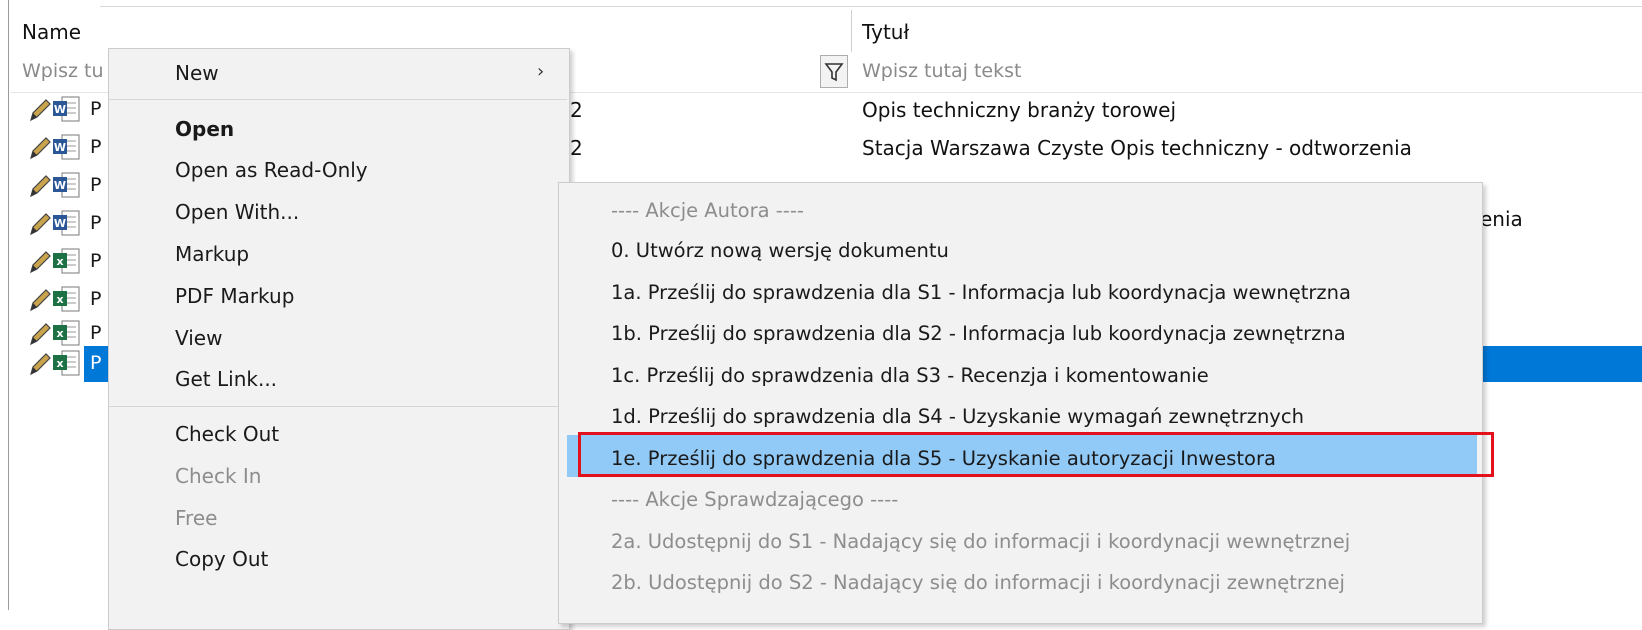  I want to click on title-filter-input: Wpisz tutaj tekst, so click(1162, 71).